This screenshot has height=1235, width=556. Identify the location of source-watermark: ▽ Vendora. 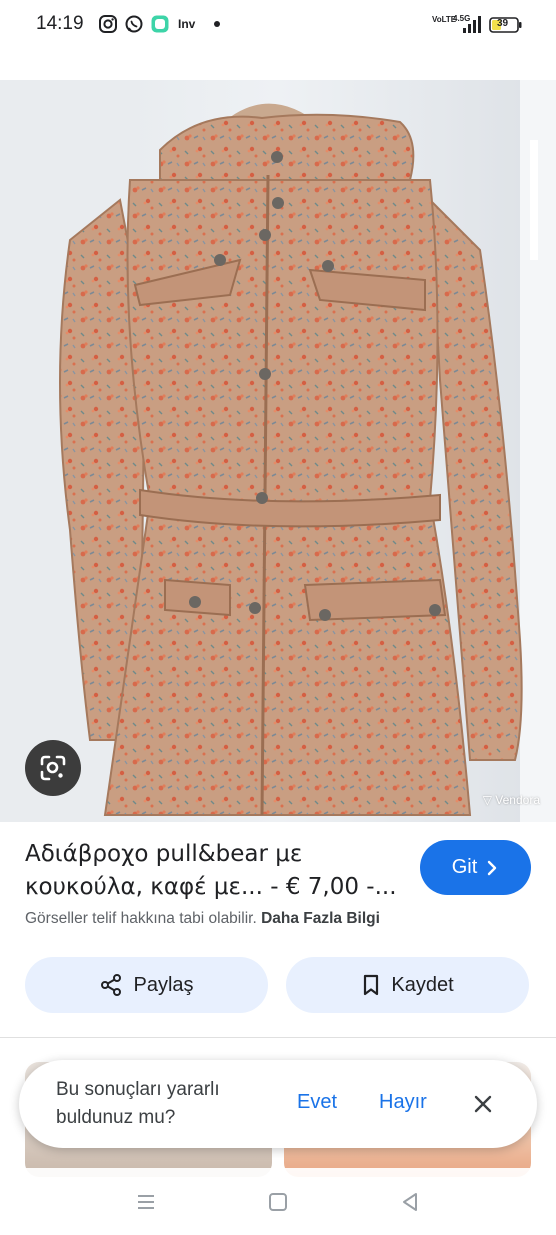
(511, 800).